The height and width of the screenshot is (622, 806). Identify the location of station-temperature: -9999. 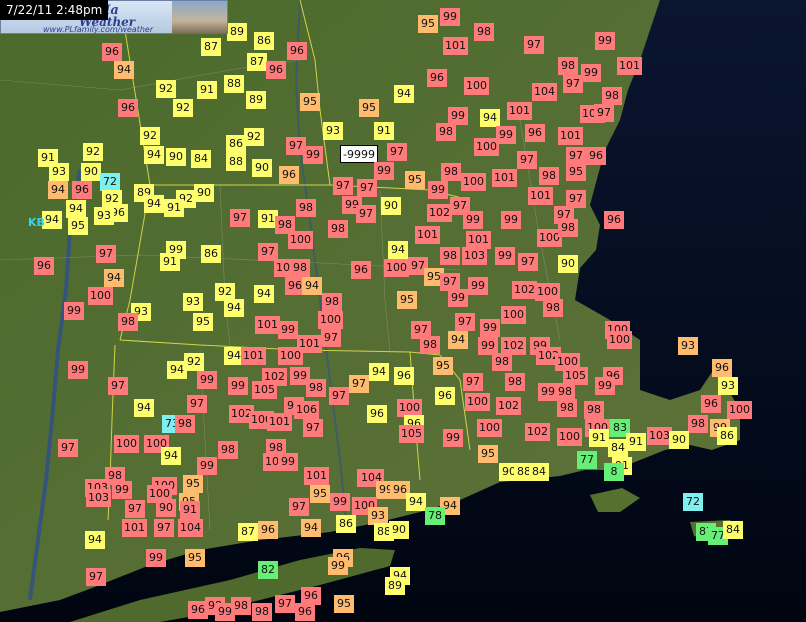
(359, 154).